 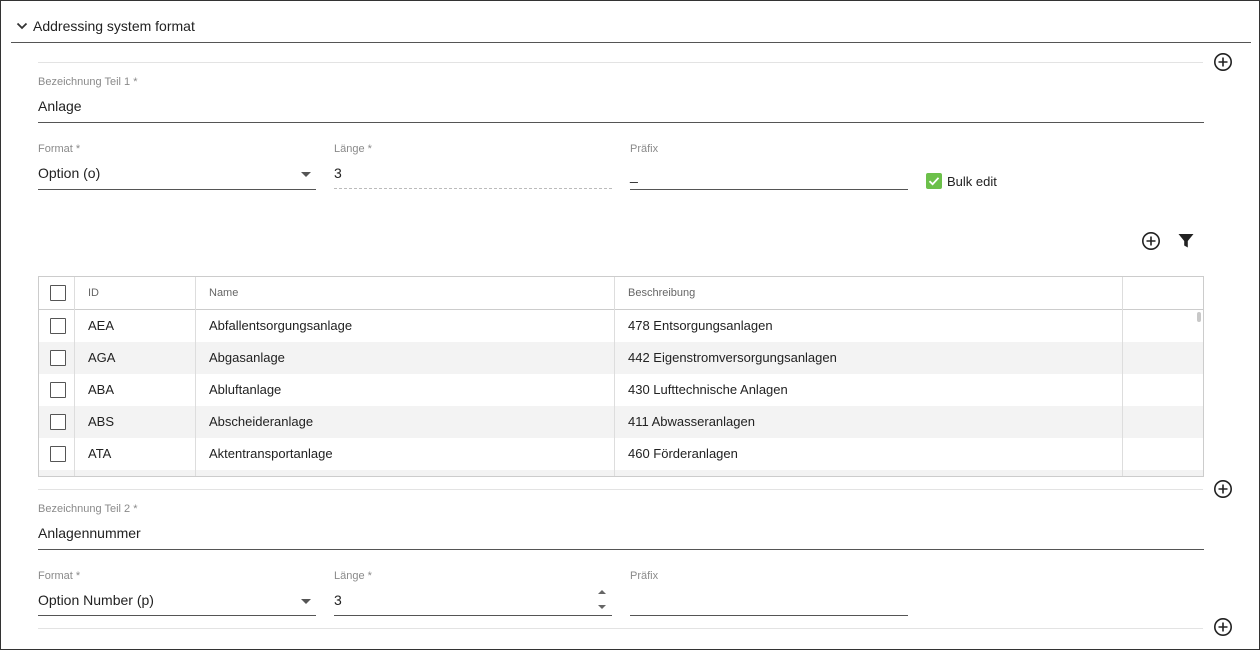 What do you see at coordinates (644, 149) in the screenshot?
I see `part1-prefix-label: Präfix` at bounding box center [644, 149].